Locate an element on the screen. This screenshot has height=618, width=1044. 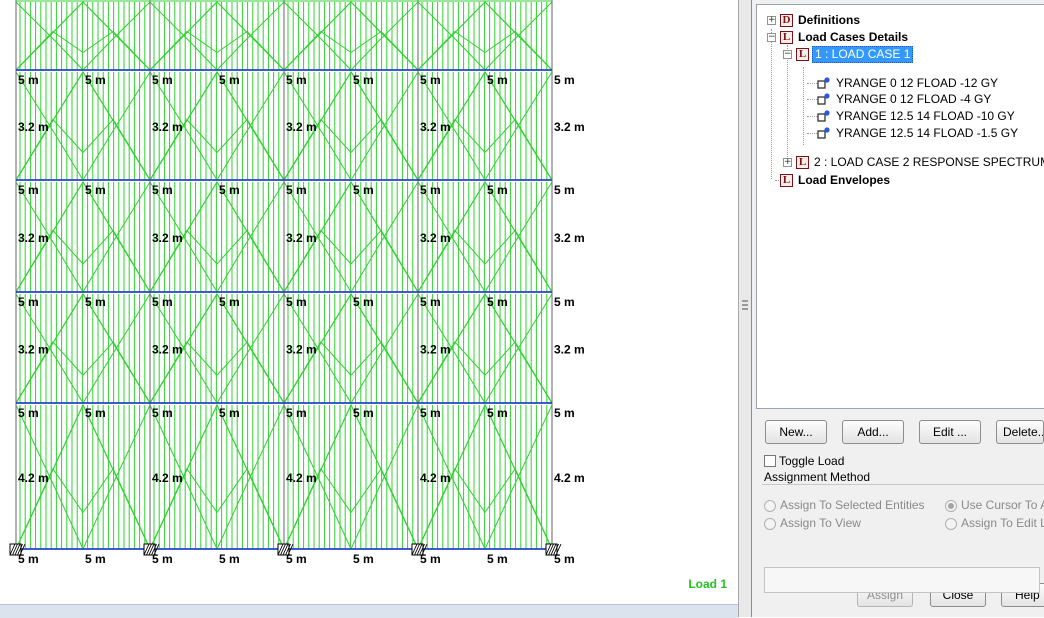
tree-item-load-envelopes: L Load Envelopes is located at coordinates (836, 180).